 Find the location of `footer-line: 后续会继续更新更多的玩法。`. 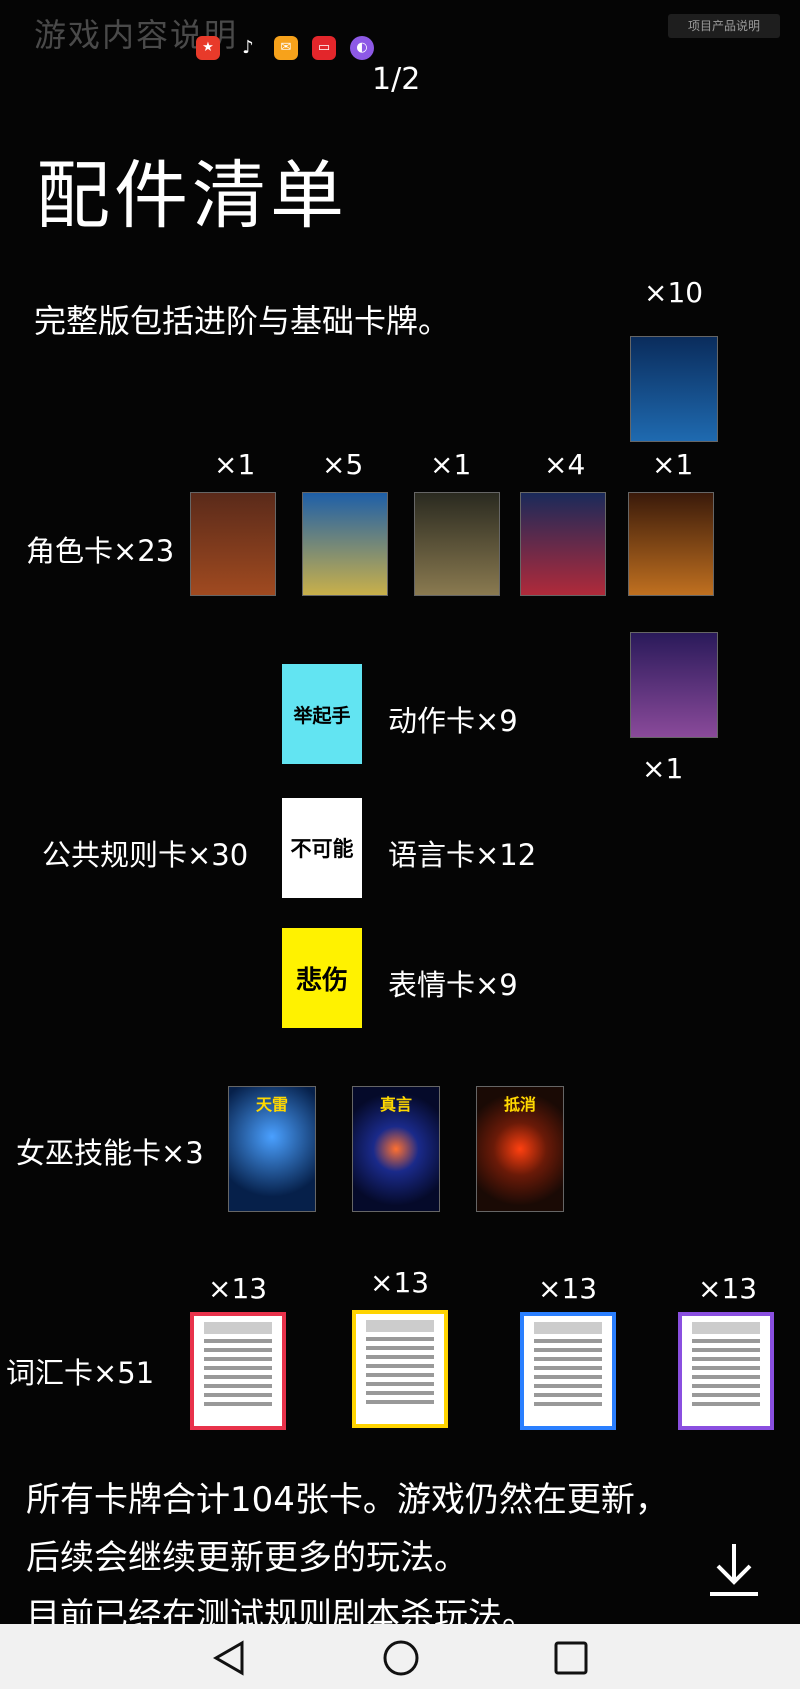

footer-line: 后续会继续更新更多的玩法。 is located at coordinates (247, 1558).